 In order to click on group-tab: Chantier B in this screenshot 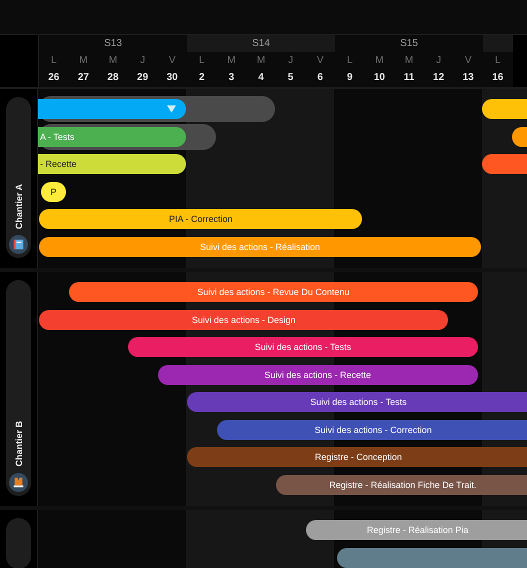, I will do `click(18, 388)`.